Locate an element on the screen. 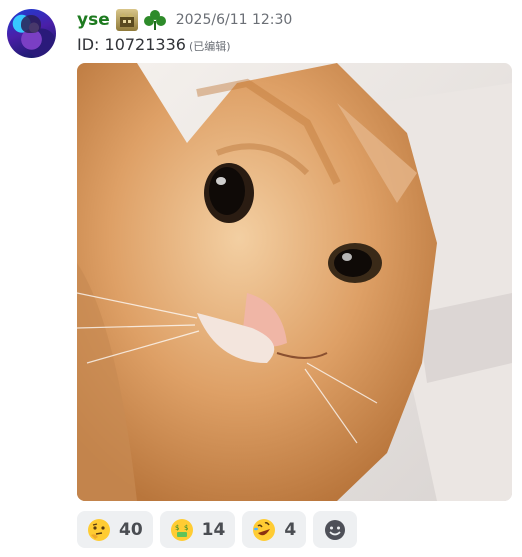 The width and height of the screenshot is (522, 557). reactions-bar: 40 $ $ 14 4 is located at coordinates (217, 529).